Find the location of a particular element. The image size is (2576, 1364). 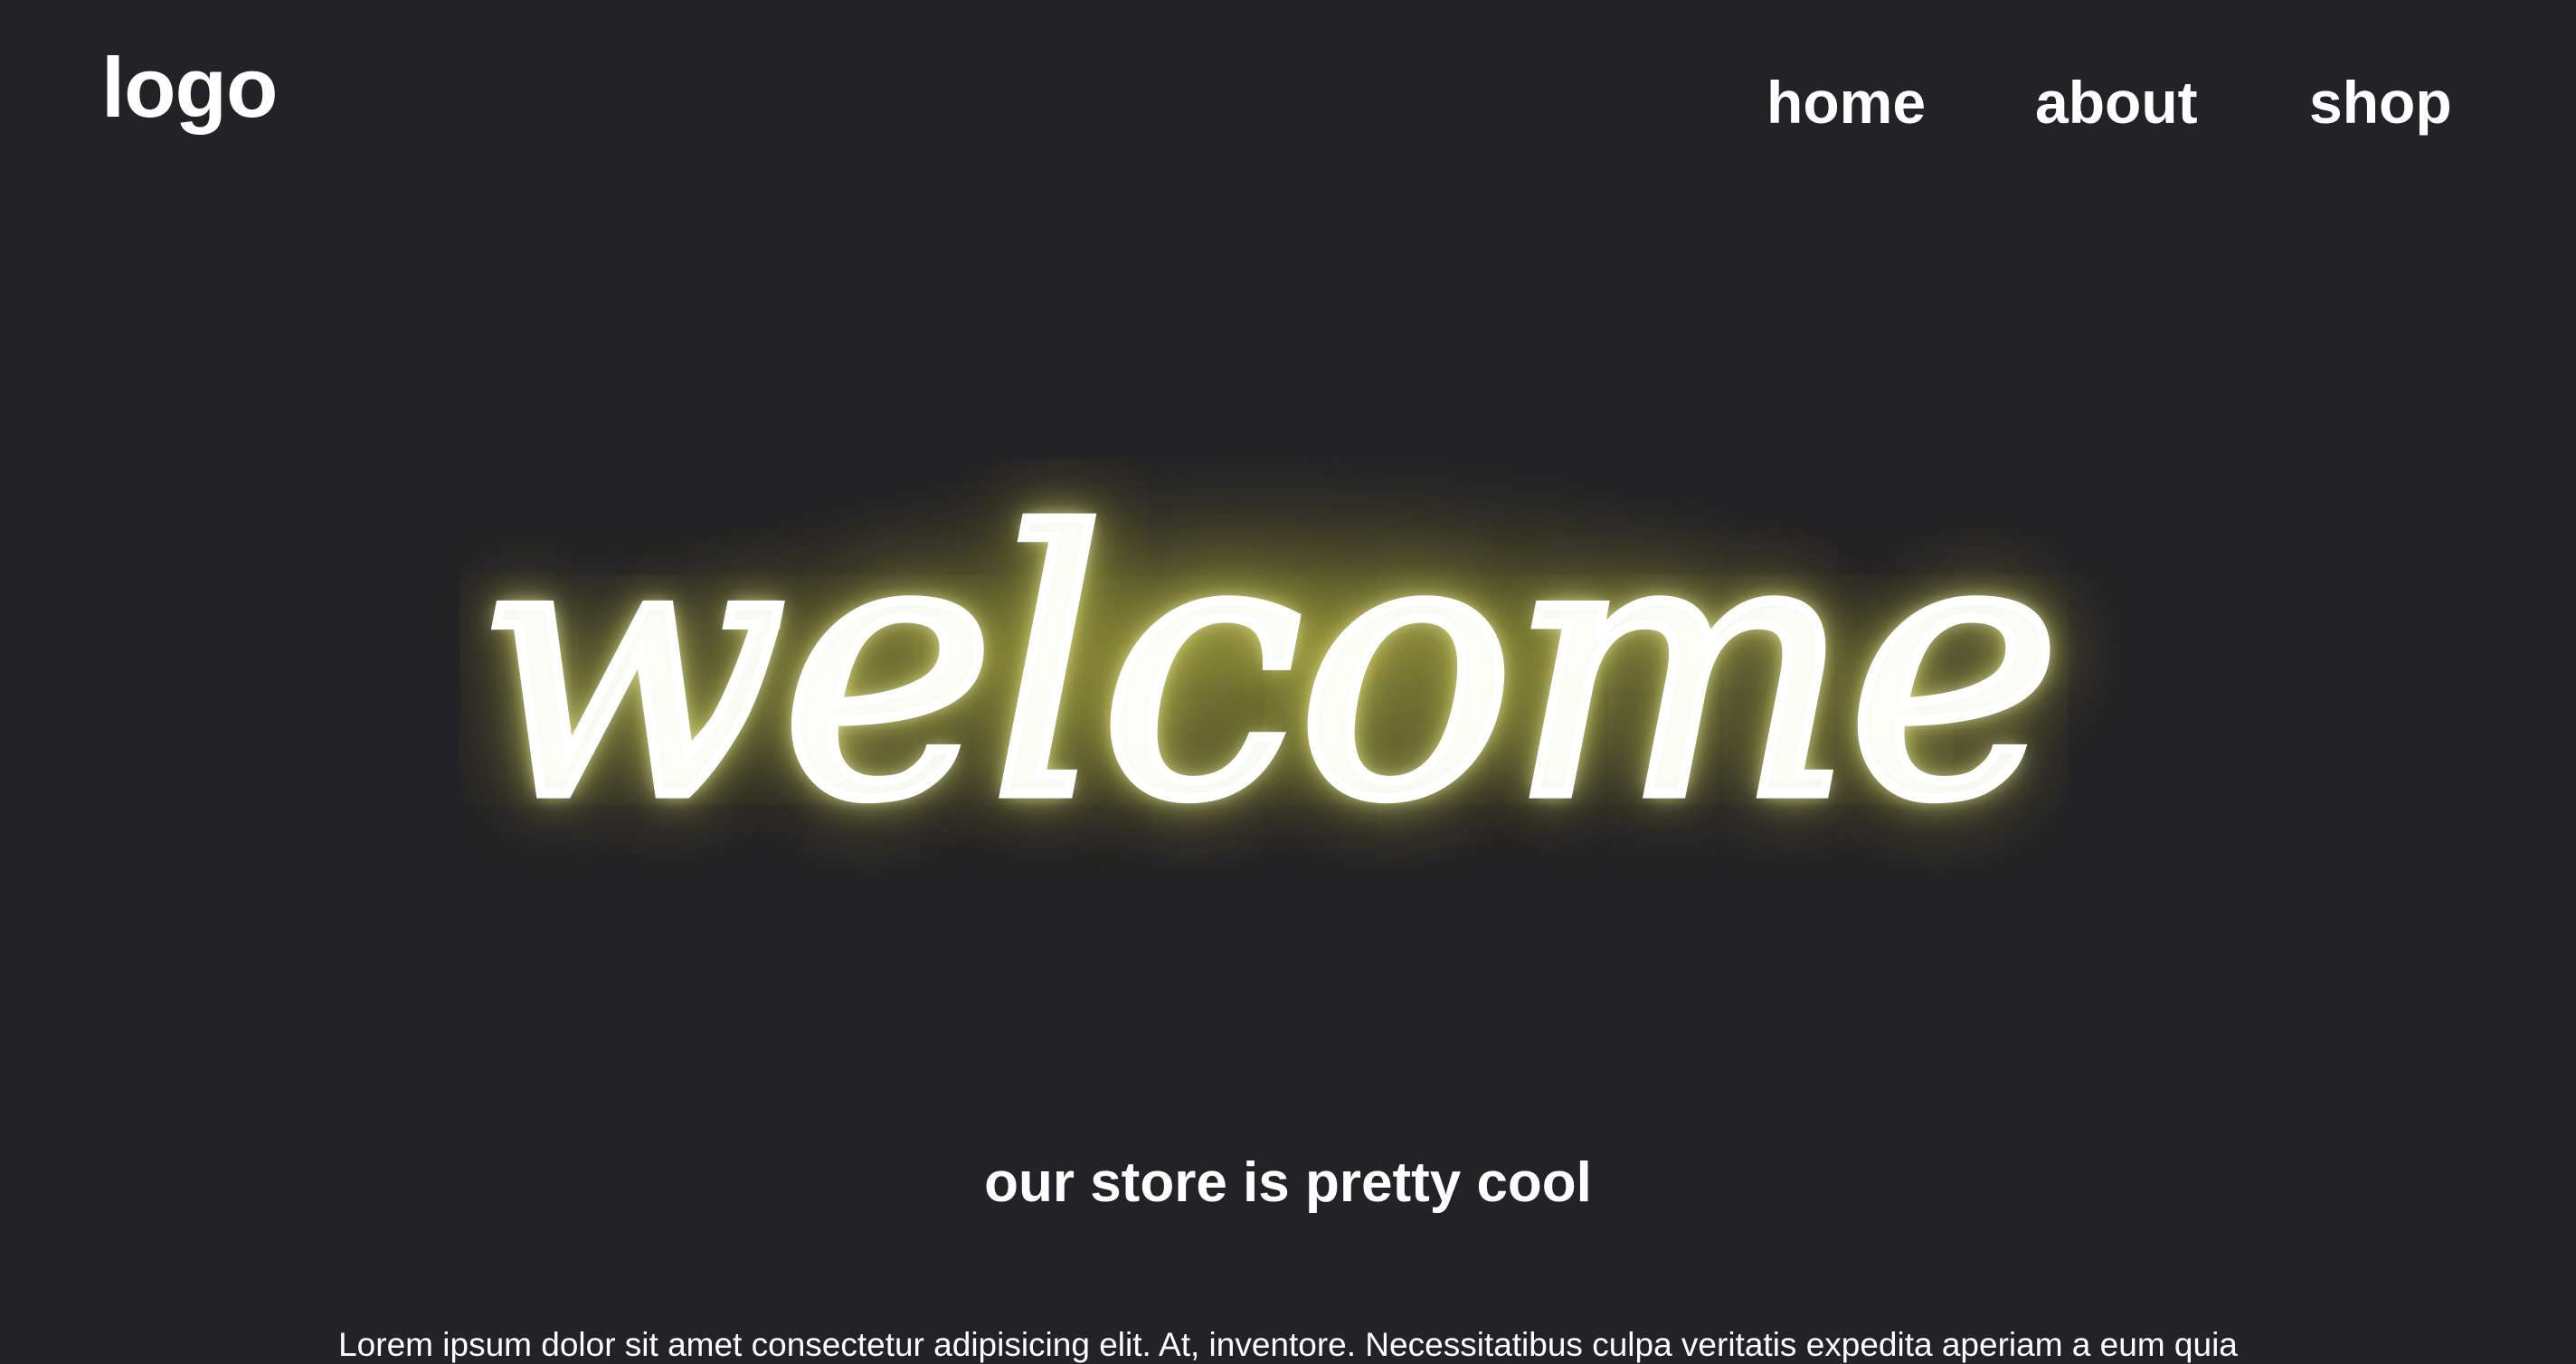

nav-link-about: about is located at coordinates (2117, 102).